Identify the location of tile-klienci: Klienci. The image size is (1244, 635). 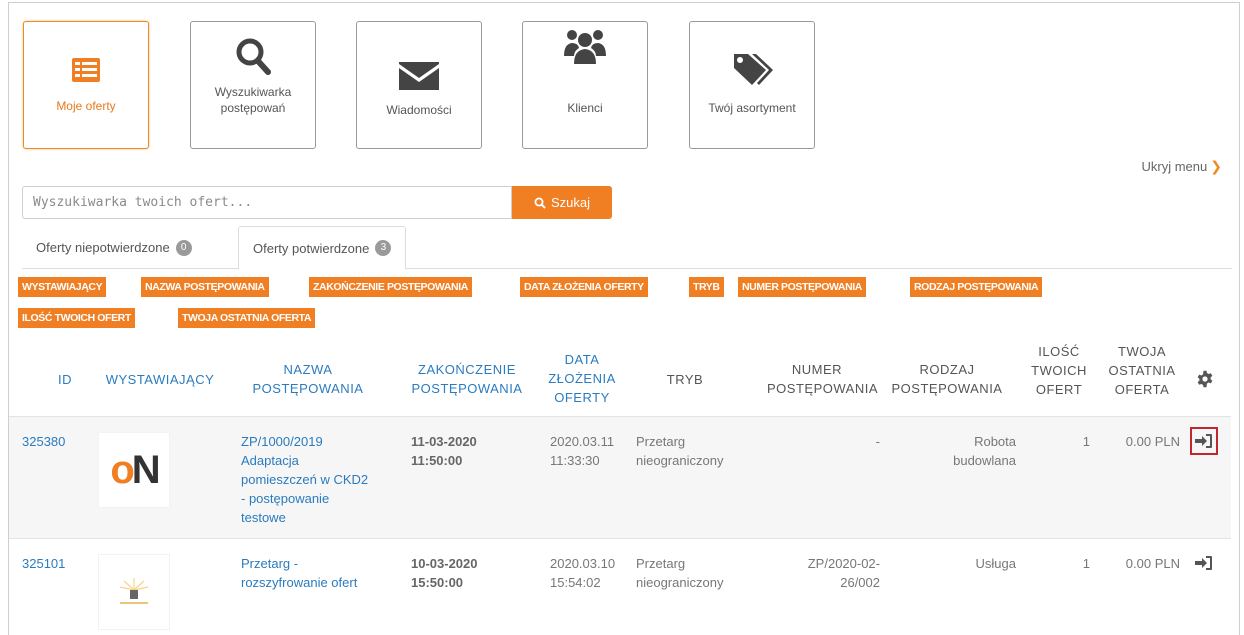
(585, 85).